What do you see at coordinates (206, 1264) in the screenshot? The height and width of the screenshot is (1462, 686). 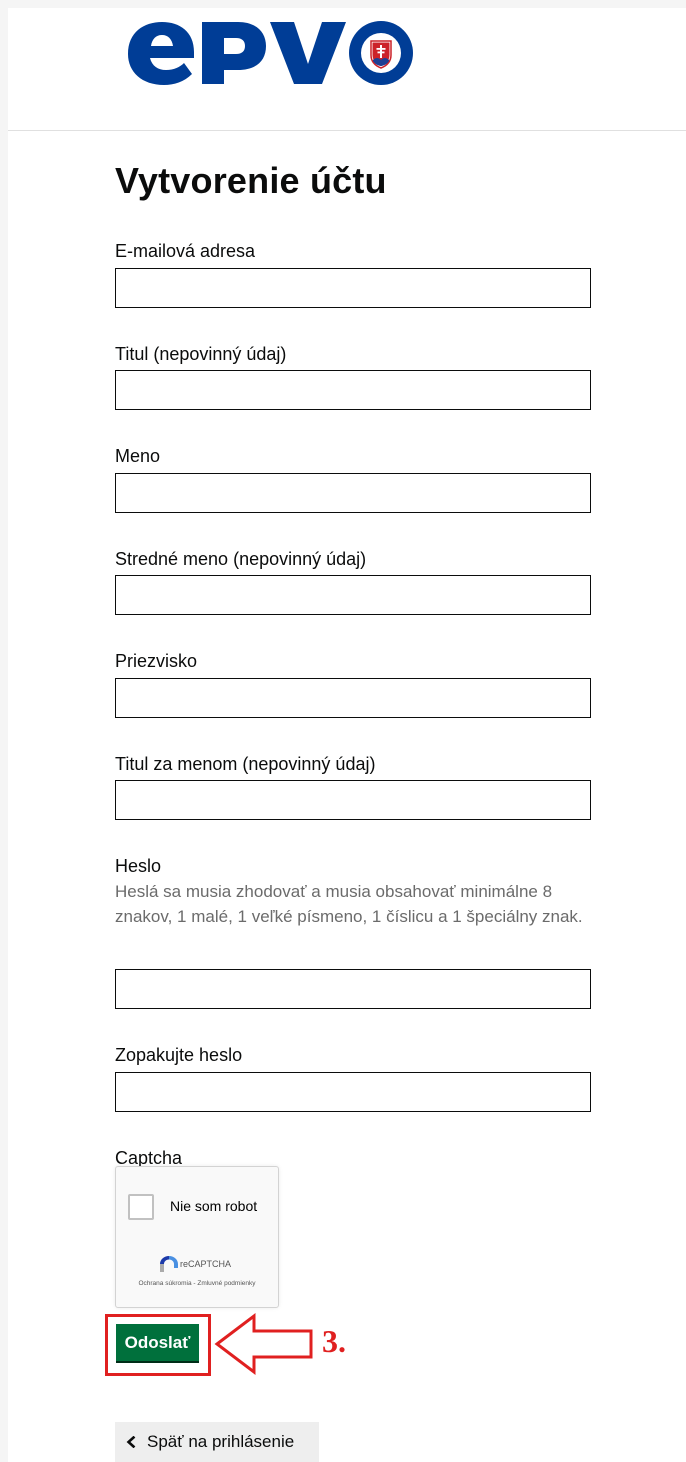 I see `recaptcha-brand: reCAPTCHA` at bounding box center [206, 1264].